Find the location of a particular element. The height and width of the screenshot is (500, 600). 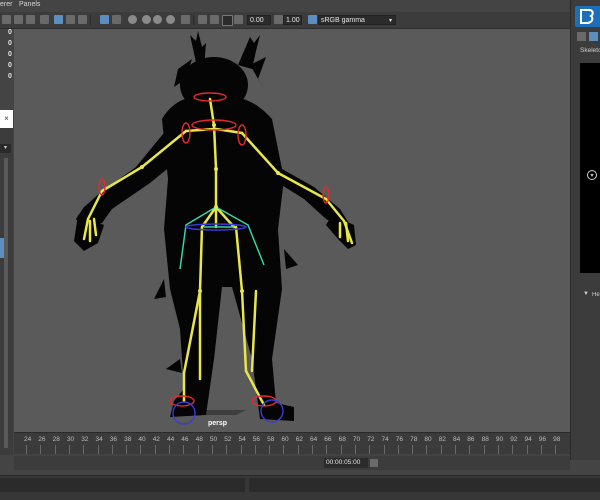

grid-icon is located at coordinates (58, 19).